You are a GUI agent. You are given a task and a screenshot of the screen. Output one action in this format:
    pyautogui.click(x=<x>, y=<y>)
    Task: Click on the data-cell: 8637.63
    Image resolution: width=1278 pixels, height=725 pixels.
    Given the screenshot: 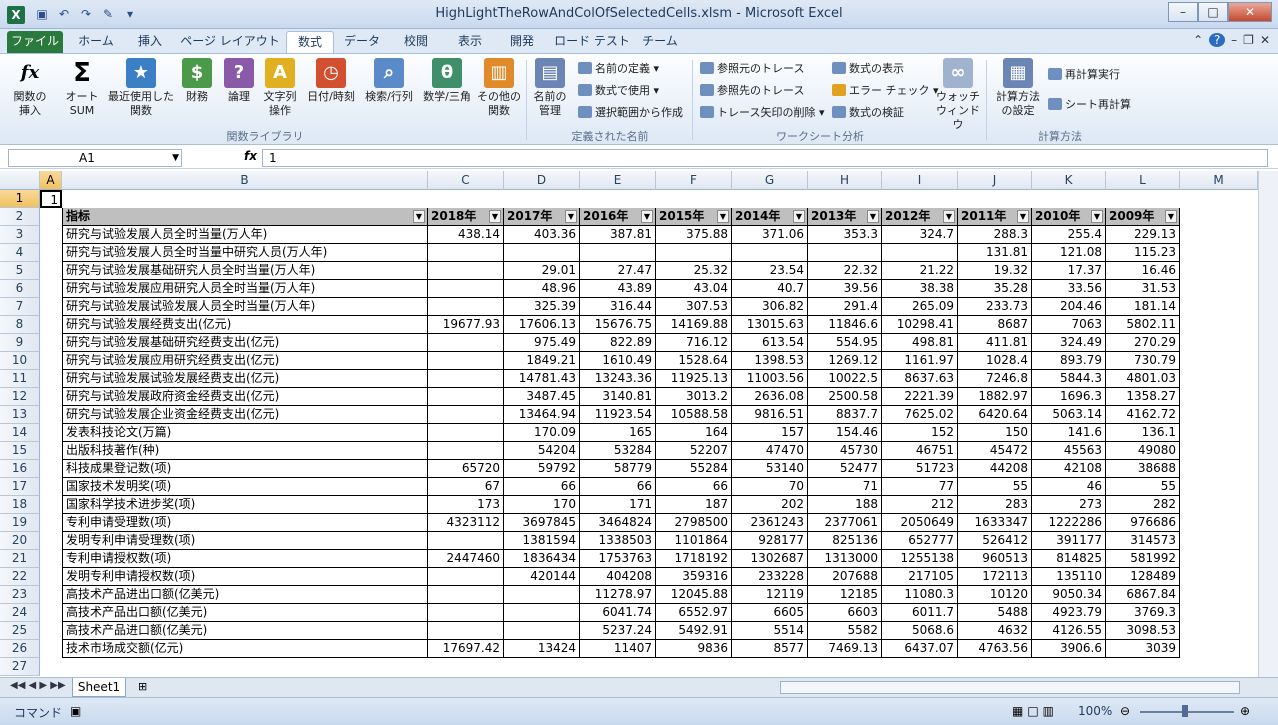 What is the action you would take?
    pyautogui.click(x=920, y=379)
    